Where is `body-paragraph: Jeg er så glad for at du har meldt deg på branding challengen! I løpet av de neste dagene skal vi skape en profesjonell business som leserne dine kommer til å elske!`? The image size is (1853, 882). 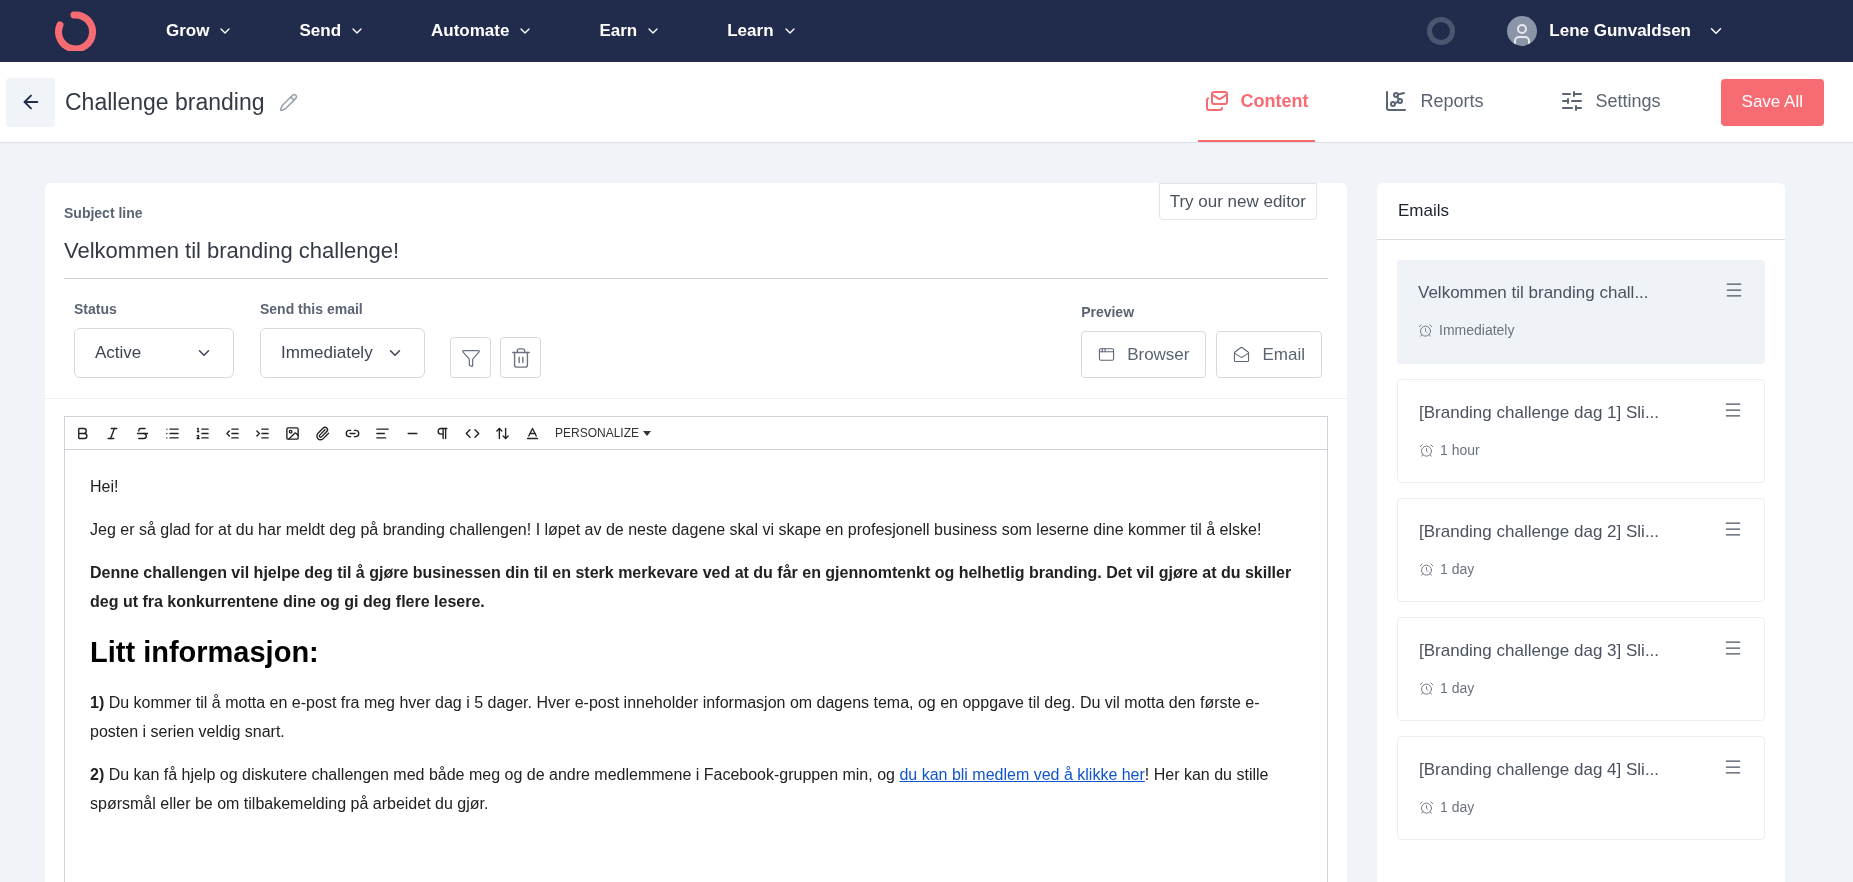 body-paragraph: Jeg er så glad for at du har meldt deg på branding challengen! I løpet av de neste dagene skal vi skape en profesjonell business som leserne dine kommer til å elske! is located at coordinates (676, 530).